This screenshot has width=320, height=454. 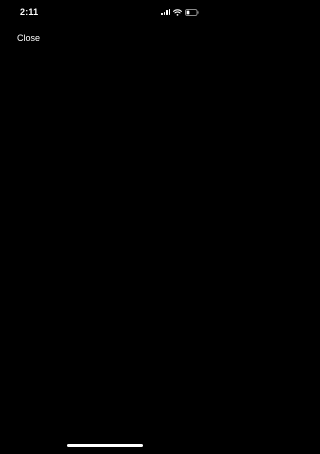 I want to click on status-bar: 2:11, so click(x=105, y=11).